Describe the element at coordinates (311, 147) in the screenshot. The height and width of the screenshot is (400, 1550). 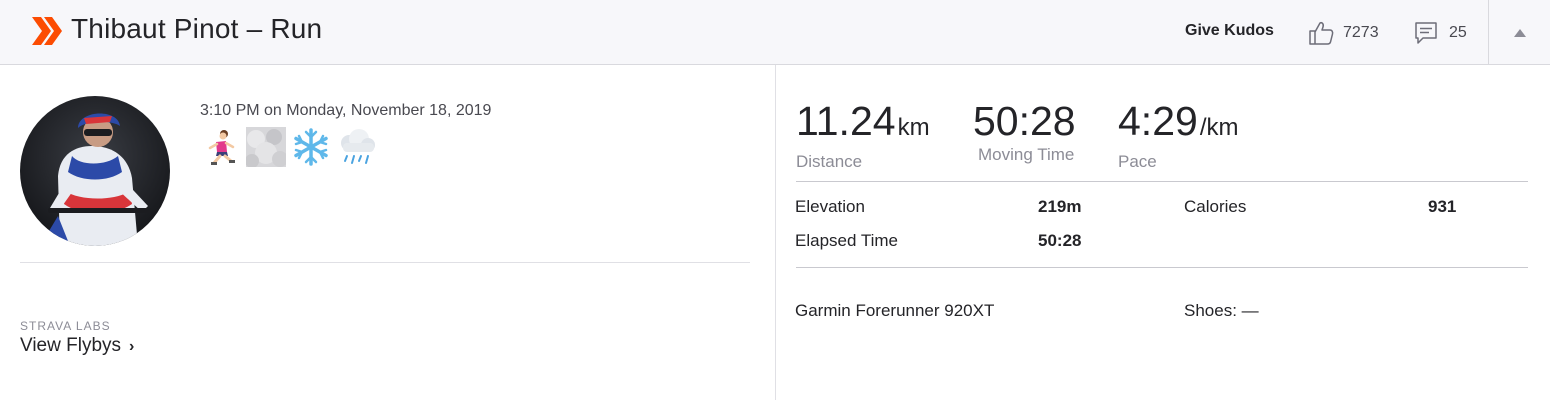
I see `snowflake-icon` at that location.